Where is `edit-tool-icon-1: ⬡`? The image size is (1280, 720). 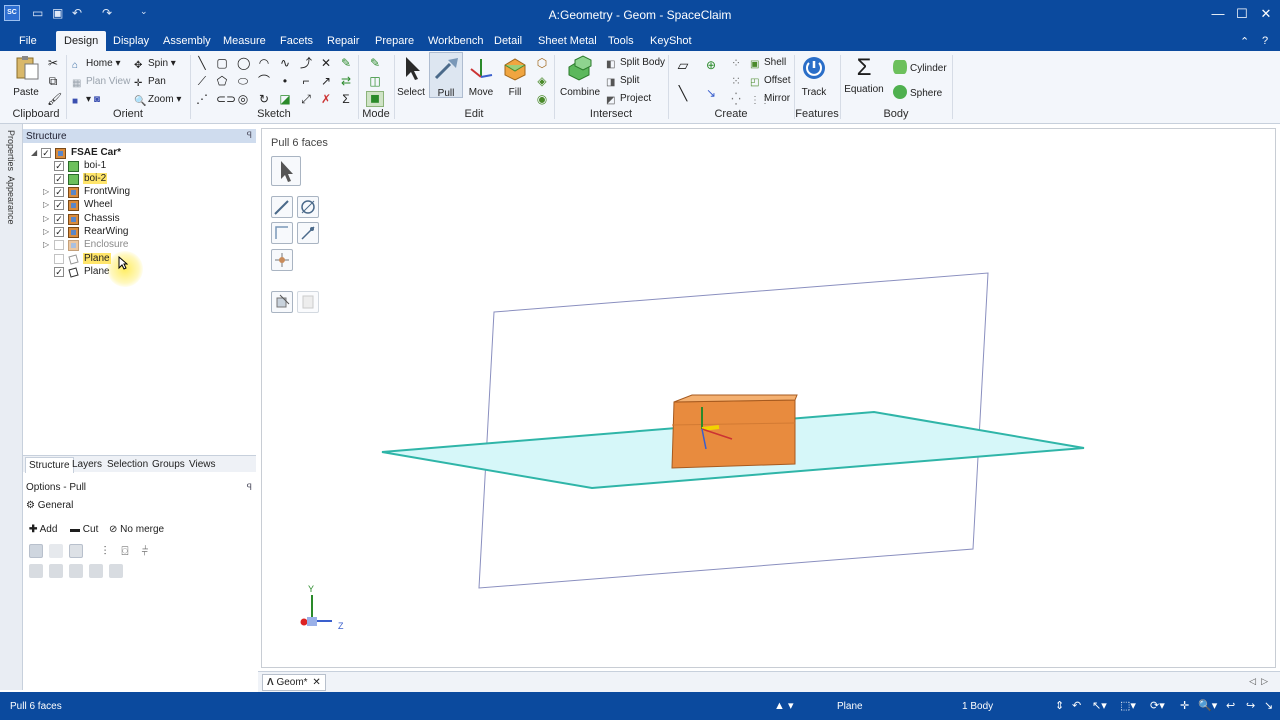 edit-tool-icon-1: ⬡ is located at coordinates (542, 63).